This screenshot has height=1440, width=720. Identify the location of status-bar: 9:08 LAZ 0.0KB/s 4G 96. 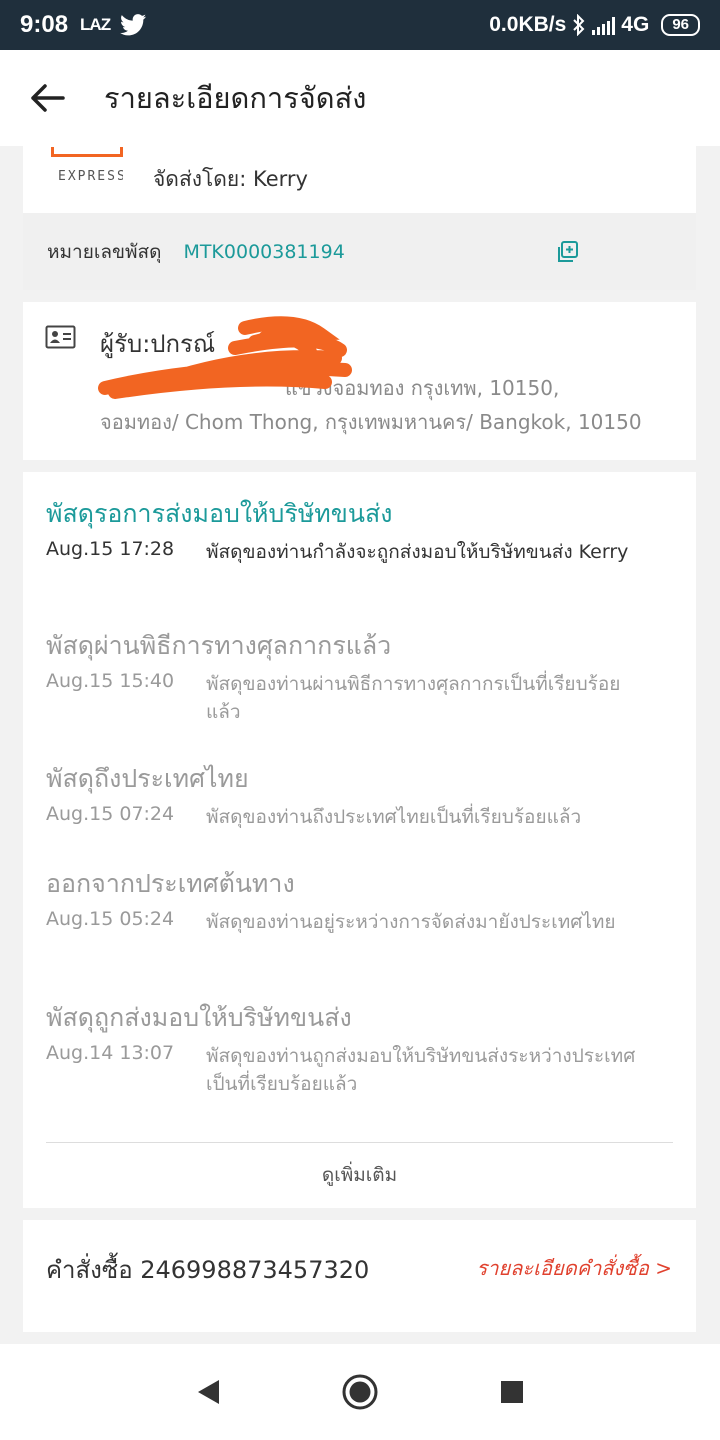
(360, 25).